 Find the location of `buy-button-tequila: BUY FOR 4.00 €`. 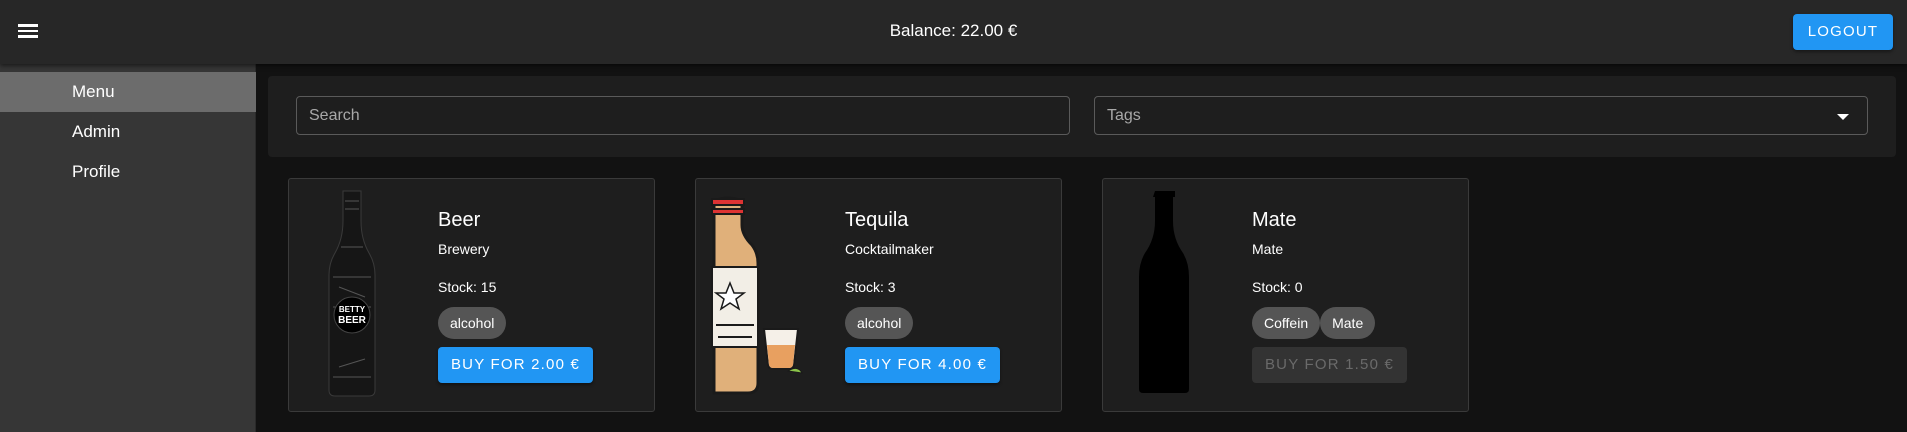

buy-button-tequila: BUY FOR 4.00 € is located at coordinates (922, 365).